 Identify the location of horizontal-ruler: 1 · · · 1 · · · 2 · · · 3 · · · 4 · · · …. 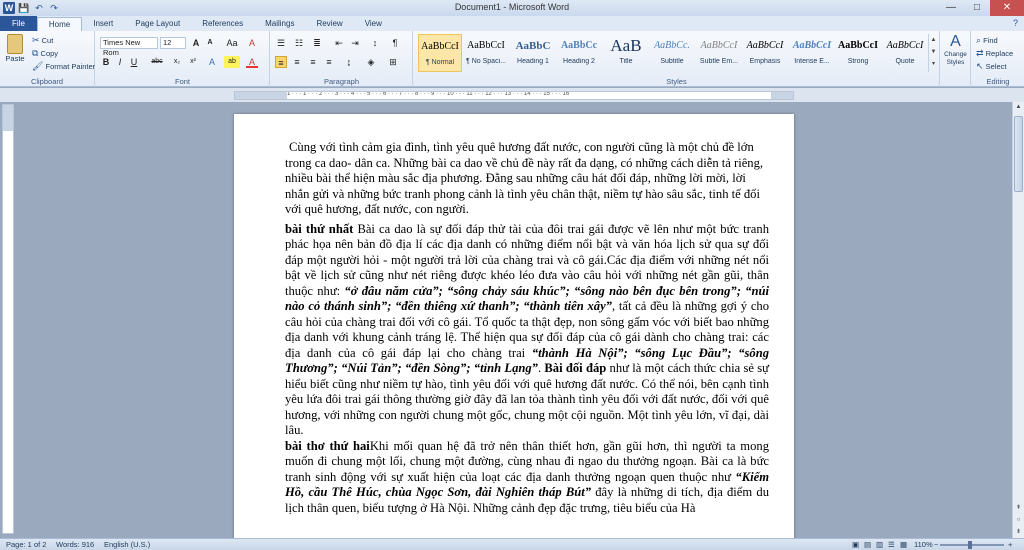
(514, 95).